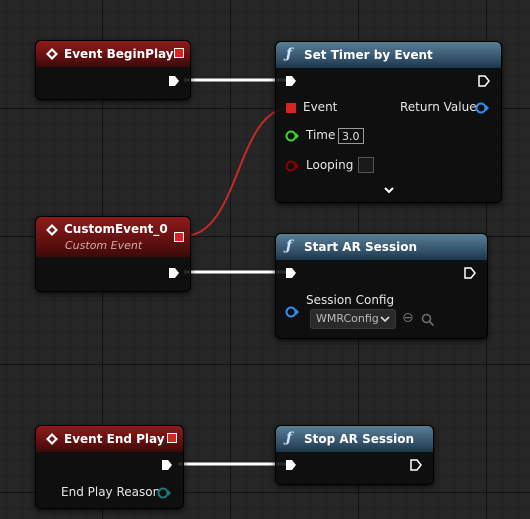  Describe the element at coordinates (428, 320) in the screenshot. I see `search-icon` at that location.